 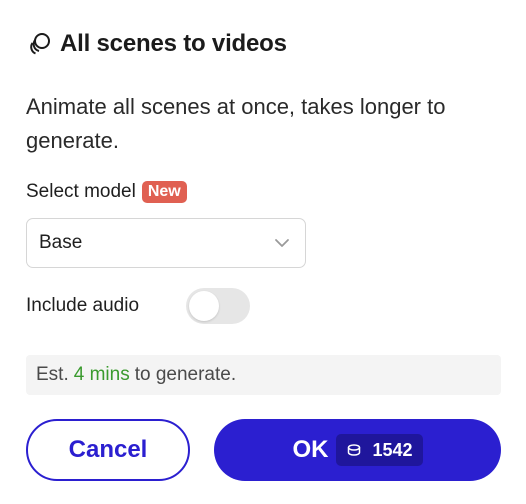 What do you see at coordinates (52, 374) in the screenshot?
I see `estimate-prefix: Est.` at bounding box center [52, 374].